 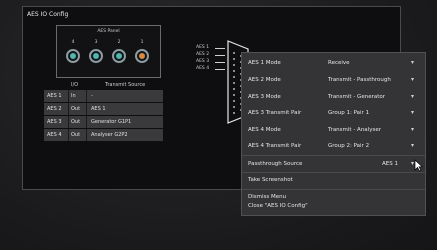 What do you see at coordinates (119, 56) in the screenshot?
I see `bnc-connector-2-icon` at bounding box center [119, 56].